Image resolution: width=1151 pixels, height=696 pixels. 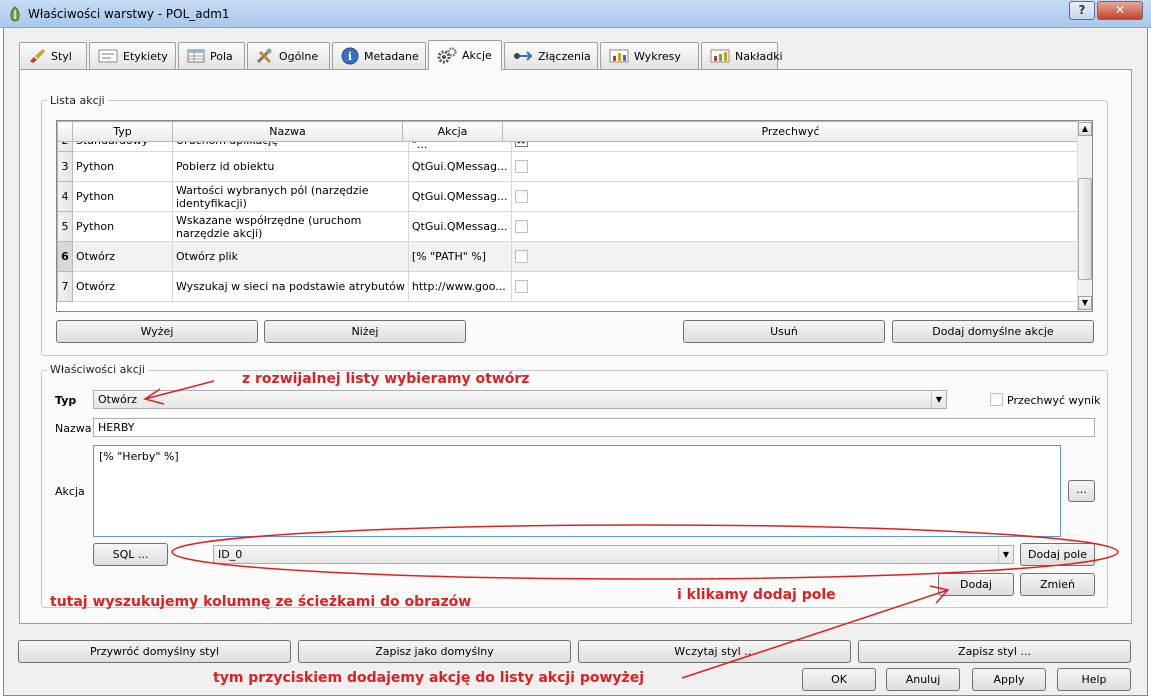 What do you see at coordinates (1054, 400) in the screenshot?
I see `capture-output-label: Przechwyć wynik` at bounding box center [1054, 400].